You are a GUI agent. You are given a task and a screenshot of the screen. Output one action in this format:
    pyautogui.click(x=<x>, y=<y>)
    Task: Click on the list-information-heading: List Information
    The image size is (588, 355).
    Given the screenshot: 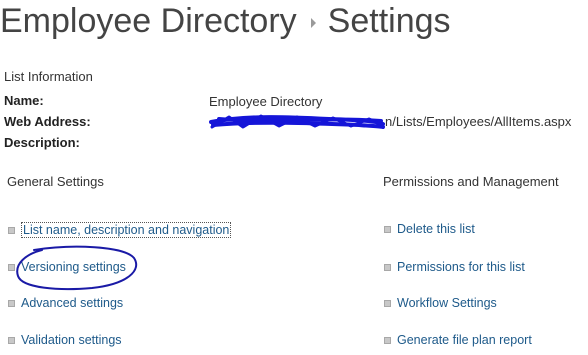 What is the action you would take?
    pyautogui.click(x=48, y=76)
    